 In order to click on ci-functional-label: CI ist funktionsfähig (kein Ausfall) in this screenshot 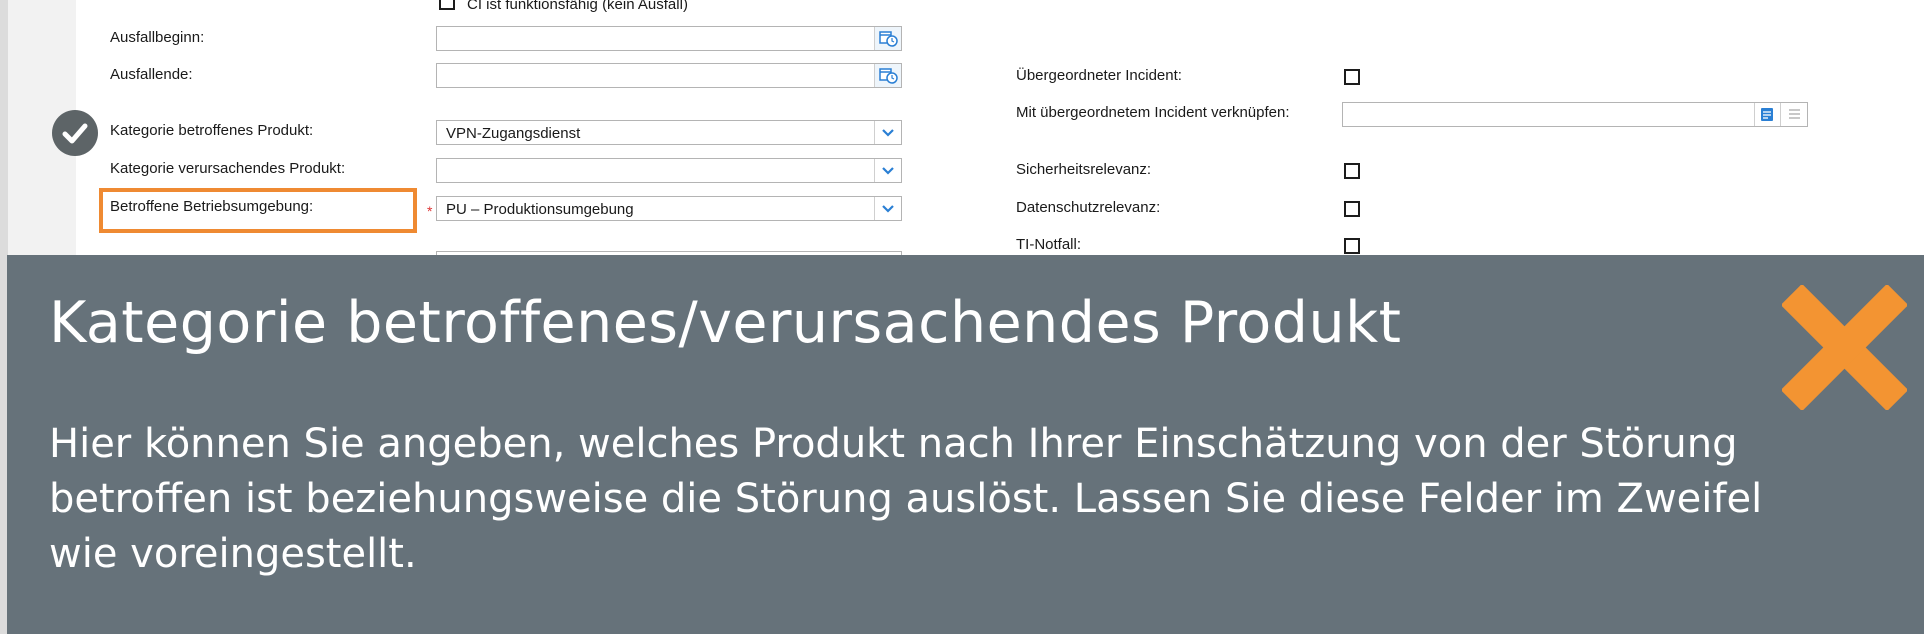, I will do `click(577, 6)`.